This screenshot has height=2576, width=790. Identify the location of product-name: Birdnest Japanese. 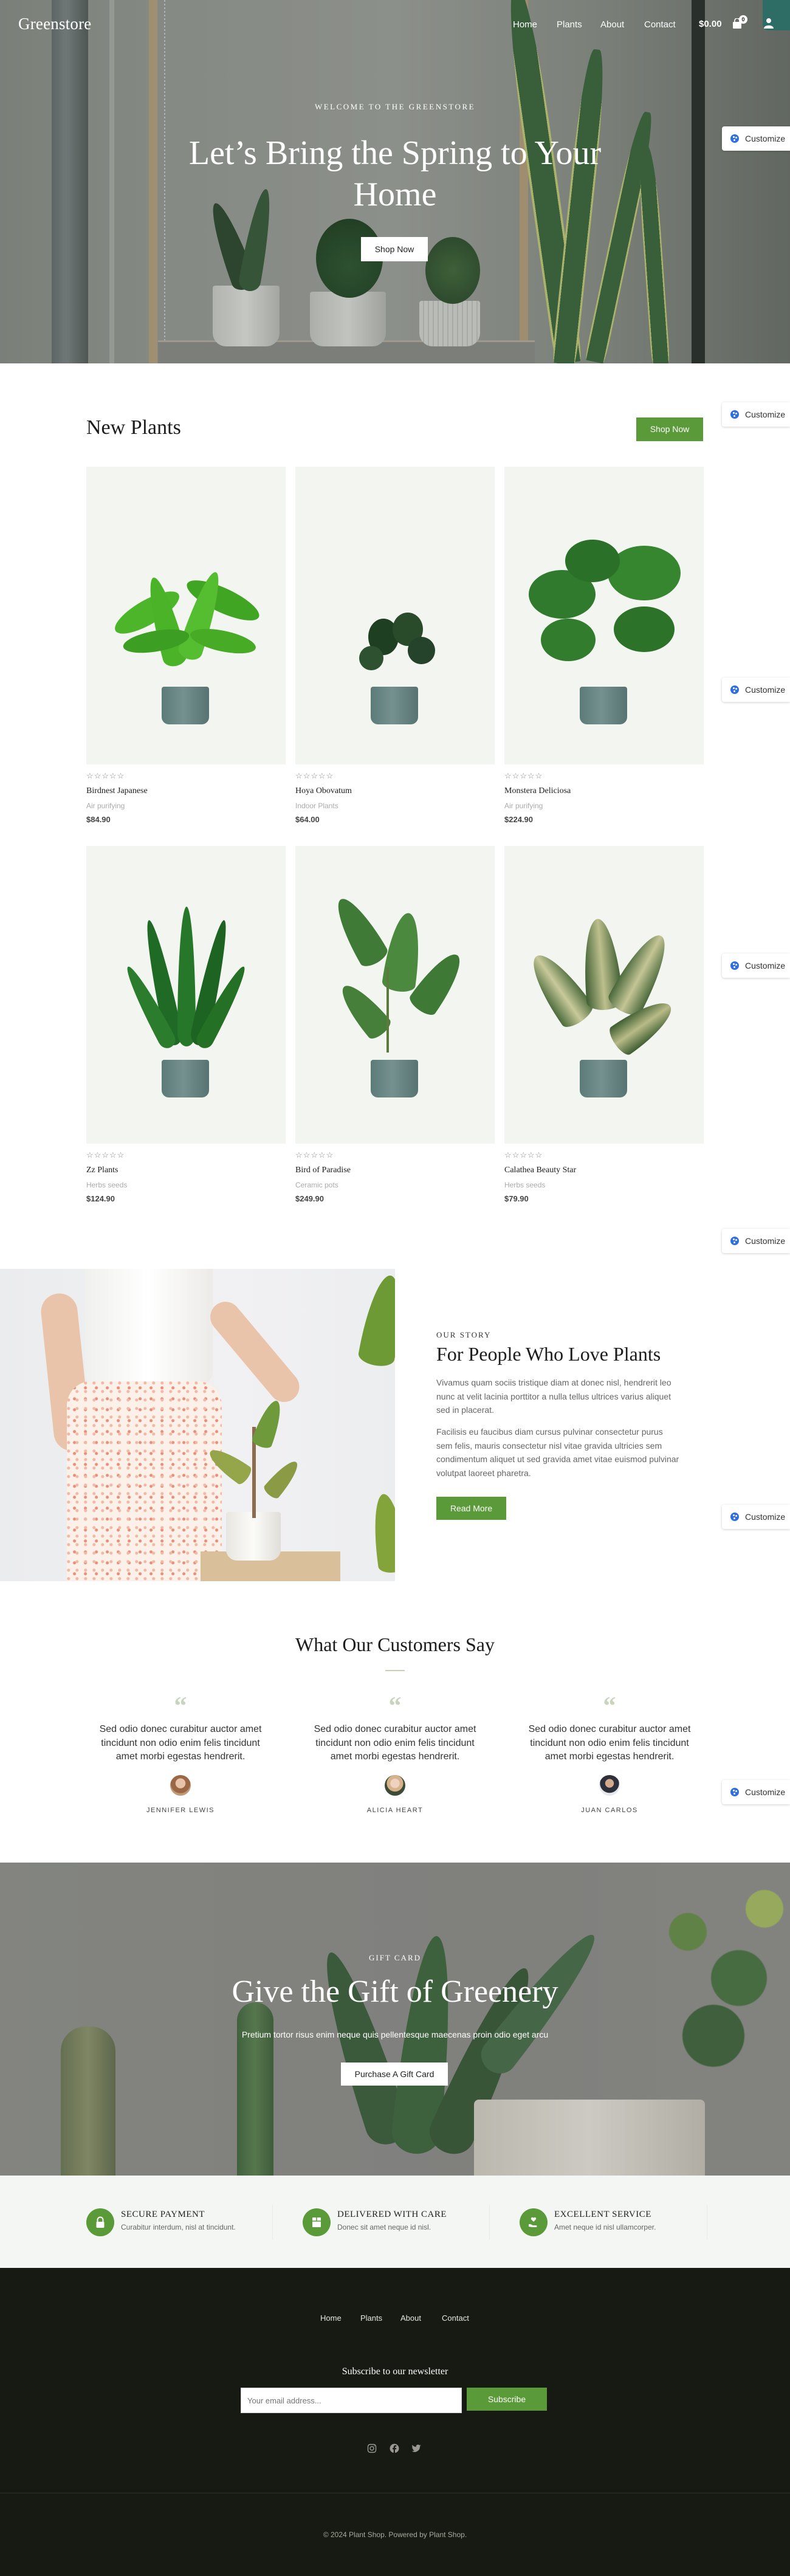
(186, 791).